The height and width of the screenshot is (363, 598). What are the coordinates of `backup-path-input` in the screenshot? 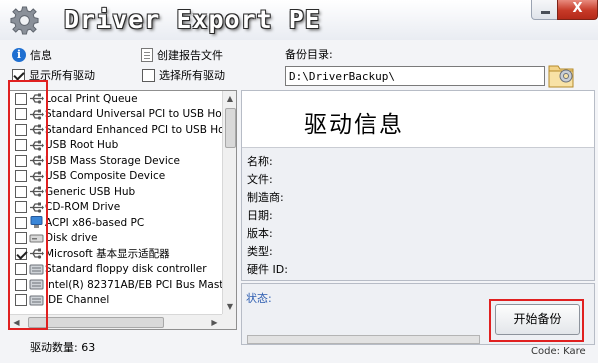 It's located at (415, 76).